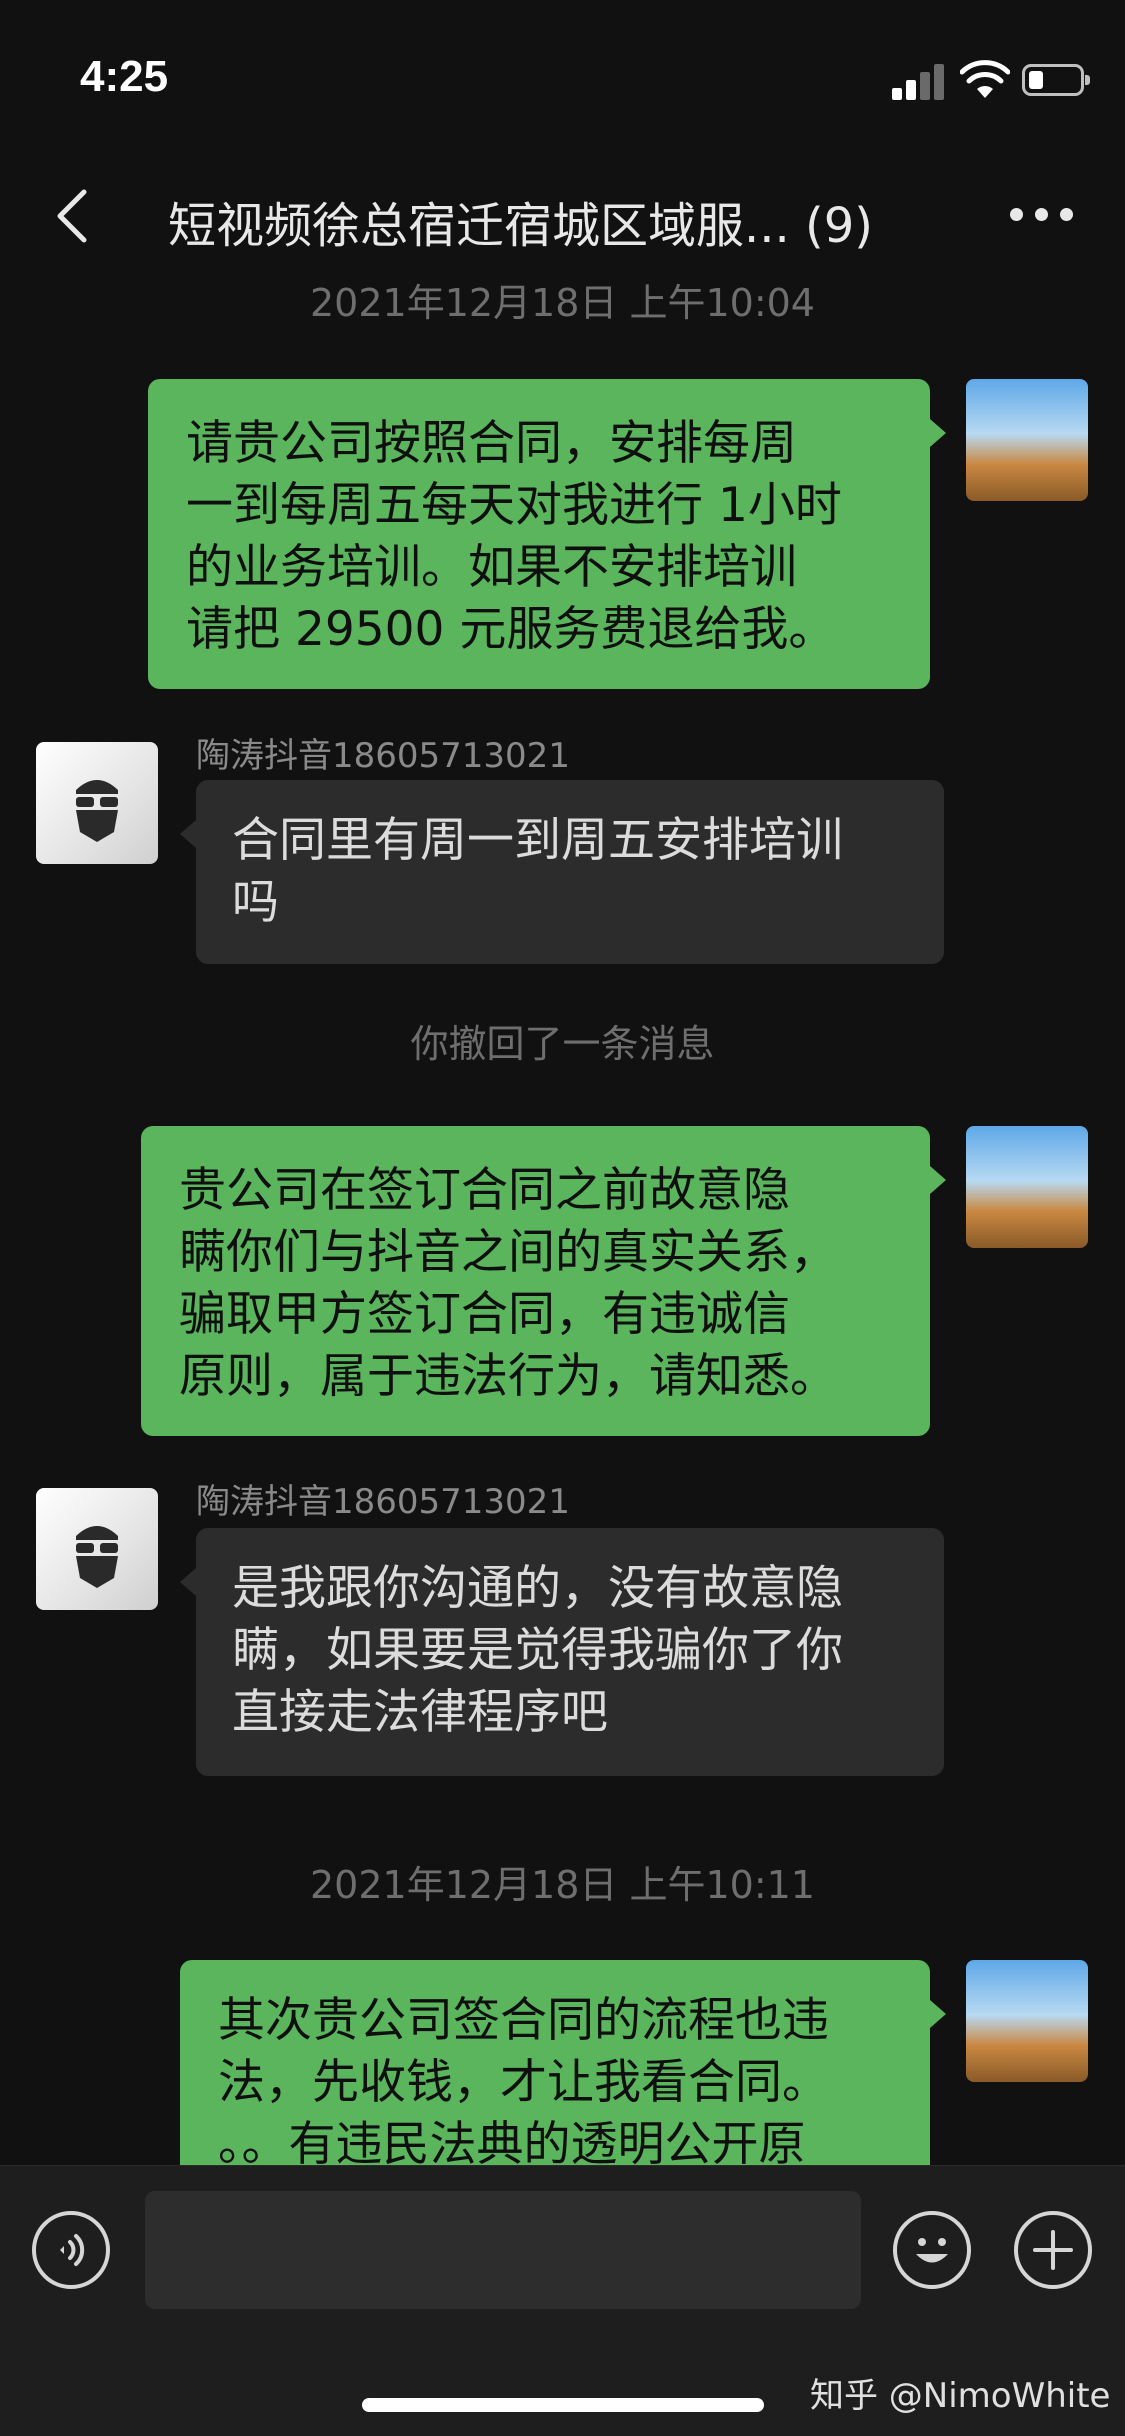 This screenshot has width=1125, height=2436. I want to click on status-time: 4:25, so click(124, 76).